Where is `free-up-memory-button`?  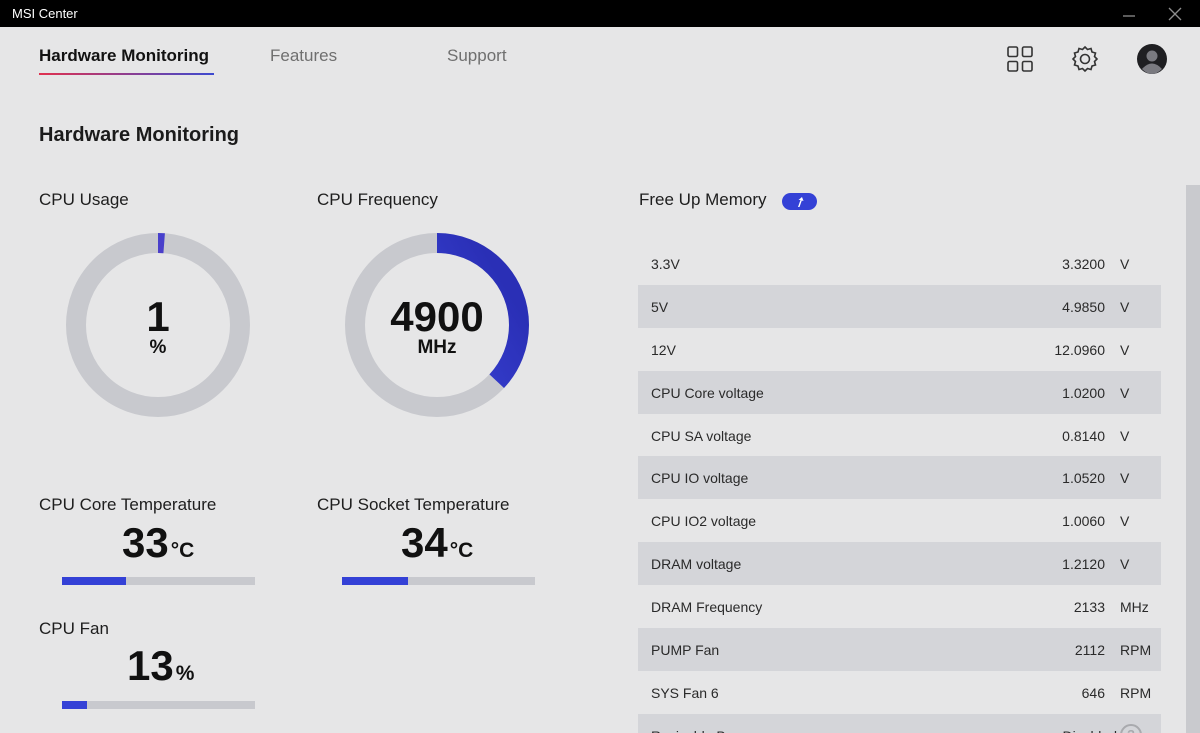 free-up-memory-button is located at coordinates (799, 201).